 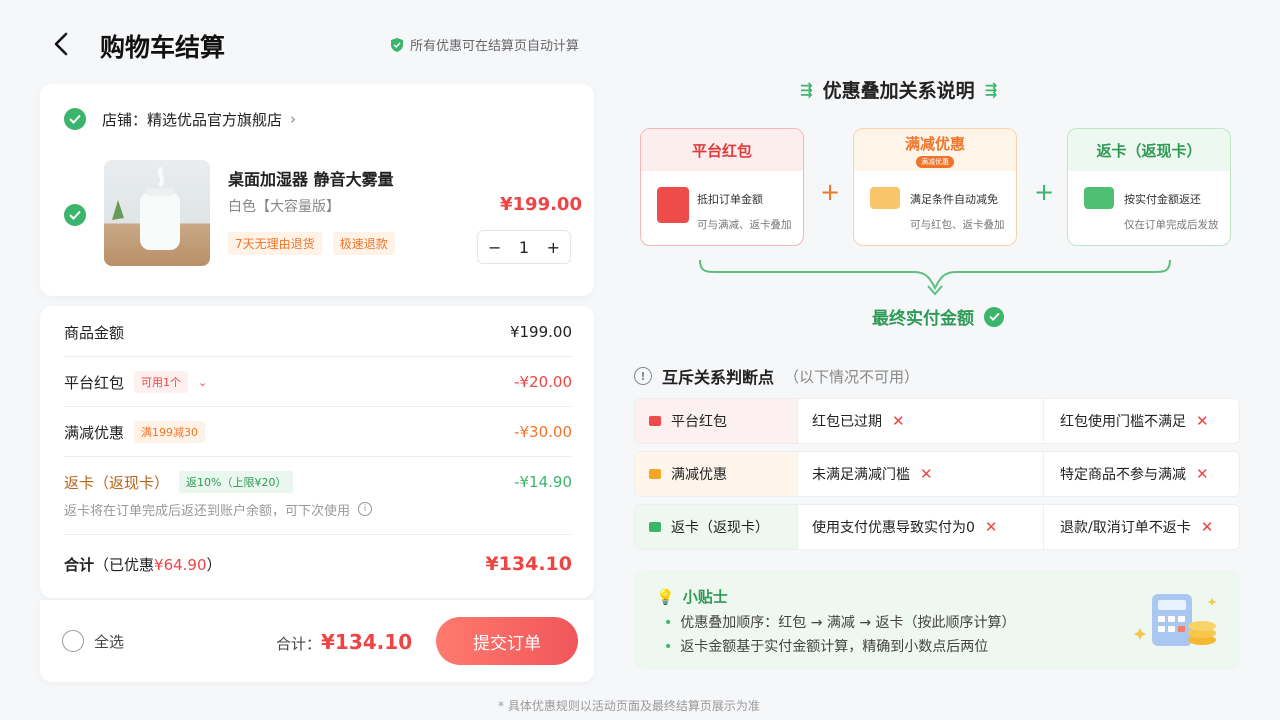 I want to click on product-spec: 白色【大容量版】, so click(x=284, y=207).